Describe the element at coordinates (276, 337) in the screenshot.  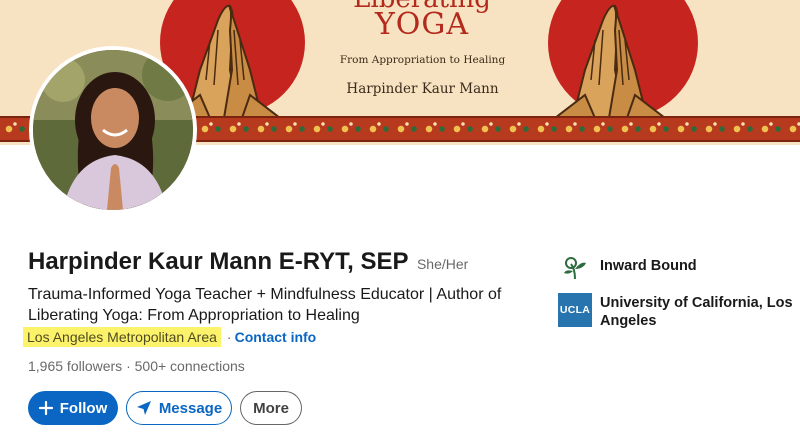
I see `contact-info-link: Contact info` at that location.